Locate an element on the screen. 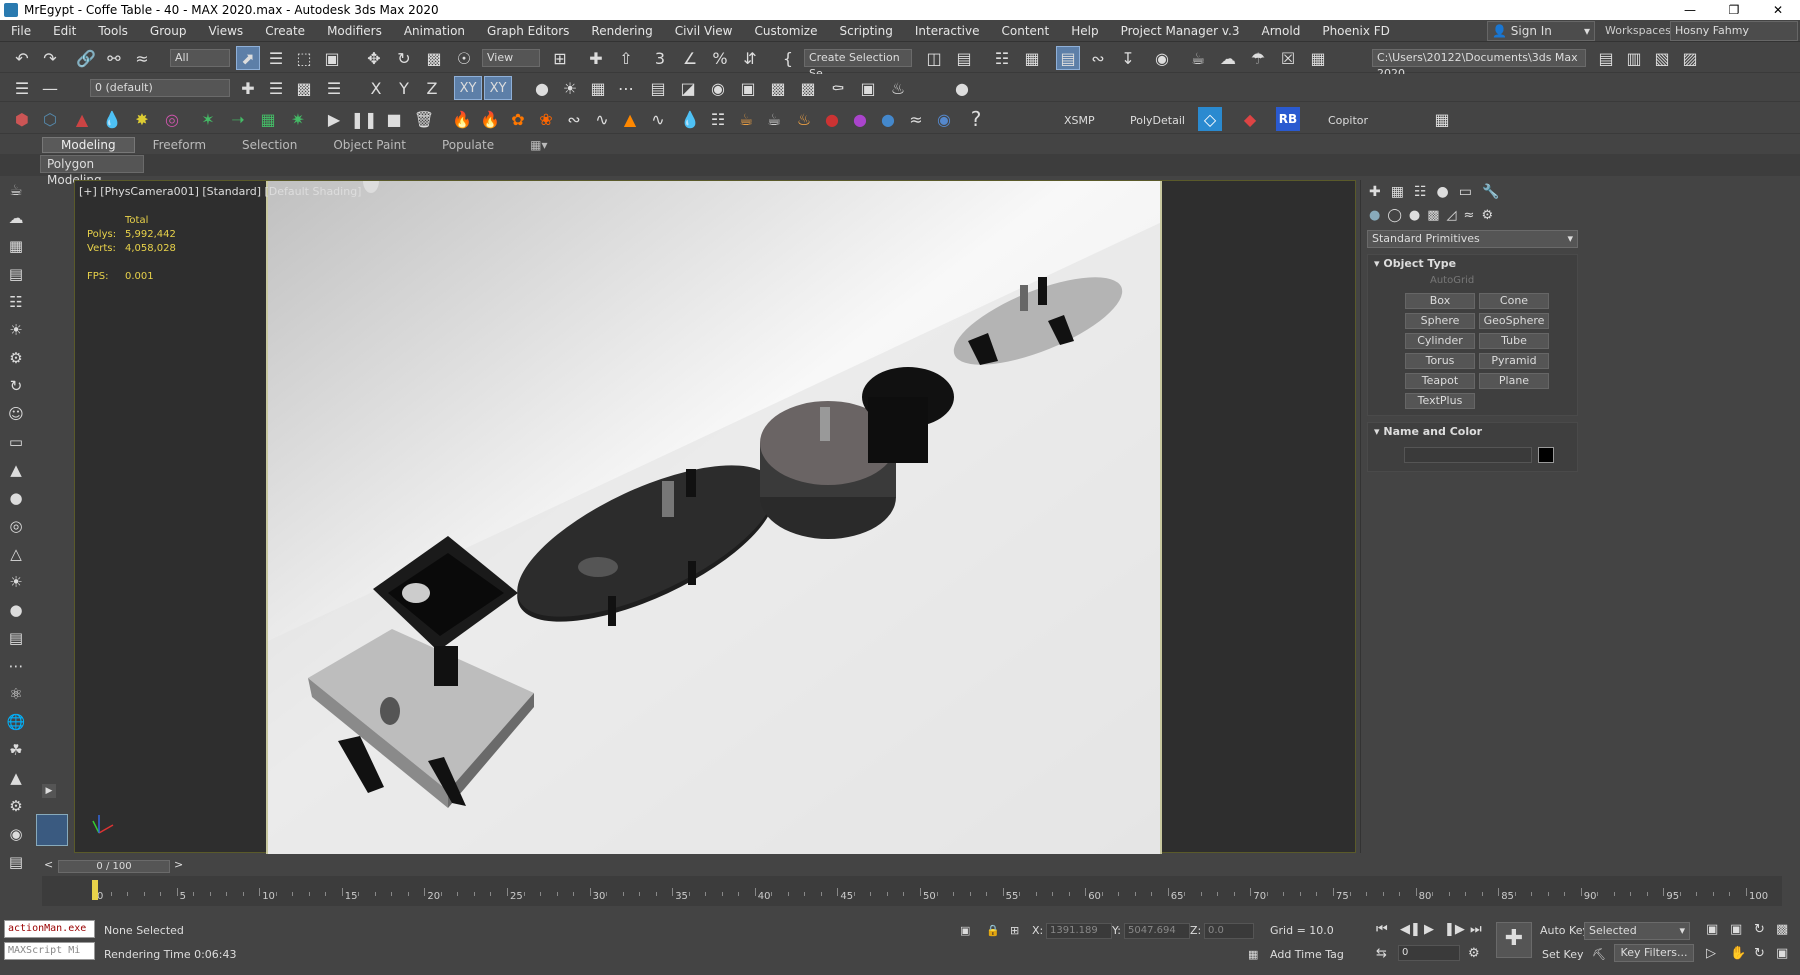 Image resolution: width=1800 pixels, height=975 pixels. orbit-icon: ↻ is located at coordinates (1759, 929).